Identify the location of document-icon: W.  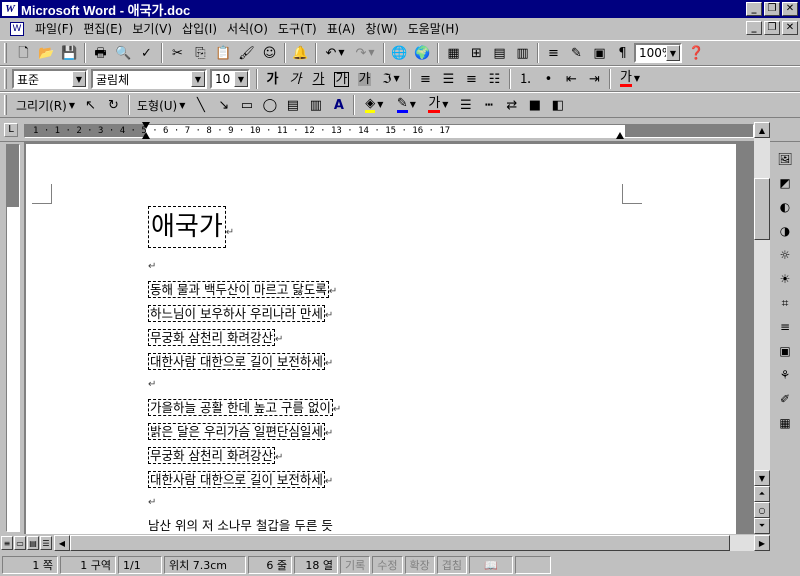
(17, 29).